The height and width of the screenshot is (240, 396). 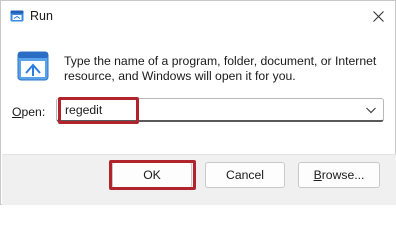 What do you see at coordinates (317, 175) in the screenshot?
I see `browse-accelerator: B` at bounding box center [317, 175].